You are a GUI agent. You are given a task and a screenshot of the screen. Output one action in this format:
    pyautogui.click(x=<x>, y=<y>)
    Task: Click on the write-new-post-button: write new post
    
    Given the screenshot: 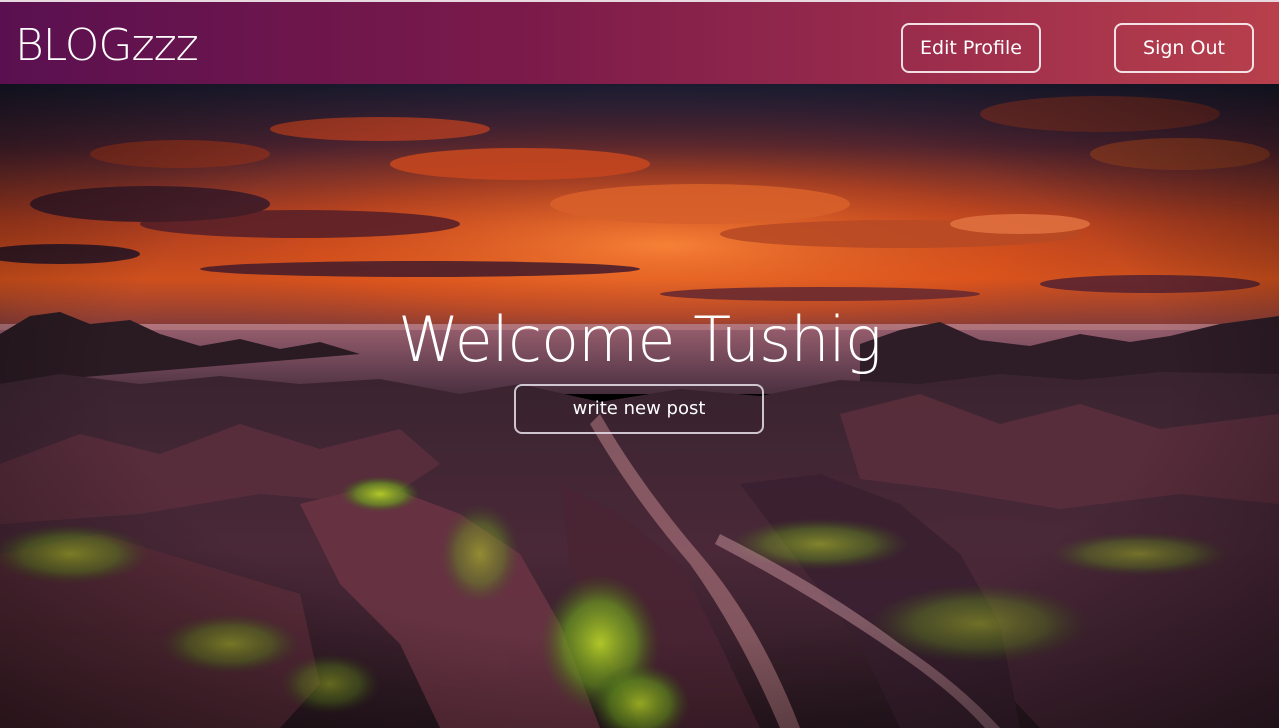 What is the action you would take?
    pyautogui.click(x=639, y=409)
    